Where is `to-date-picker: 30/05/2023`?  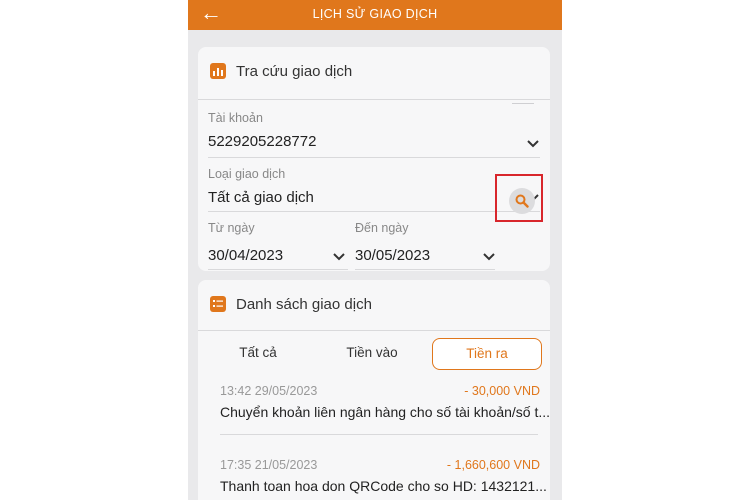 to-date-picker: 30/05/2023 is located at coordinates (392, 255).